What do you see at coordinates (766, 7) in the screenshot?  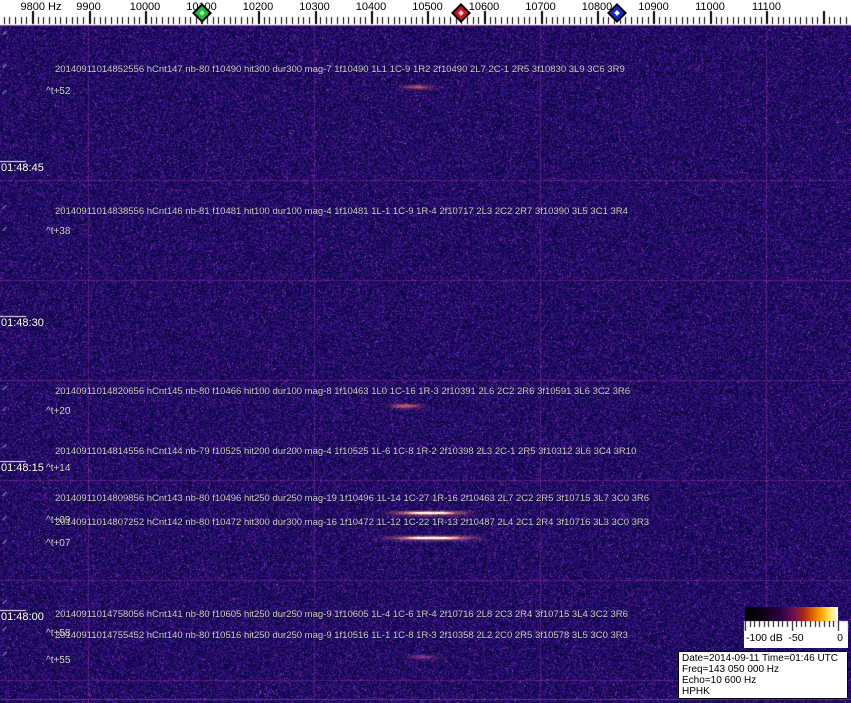 I see `ruler-tick-label: 11100` at bounding box center [766, 7].